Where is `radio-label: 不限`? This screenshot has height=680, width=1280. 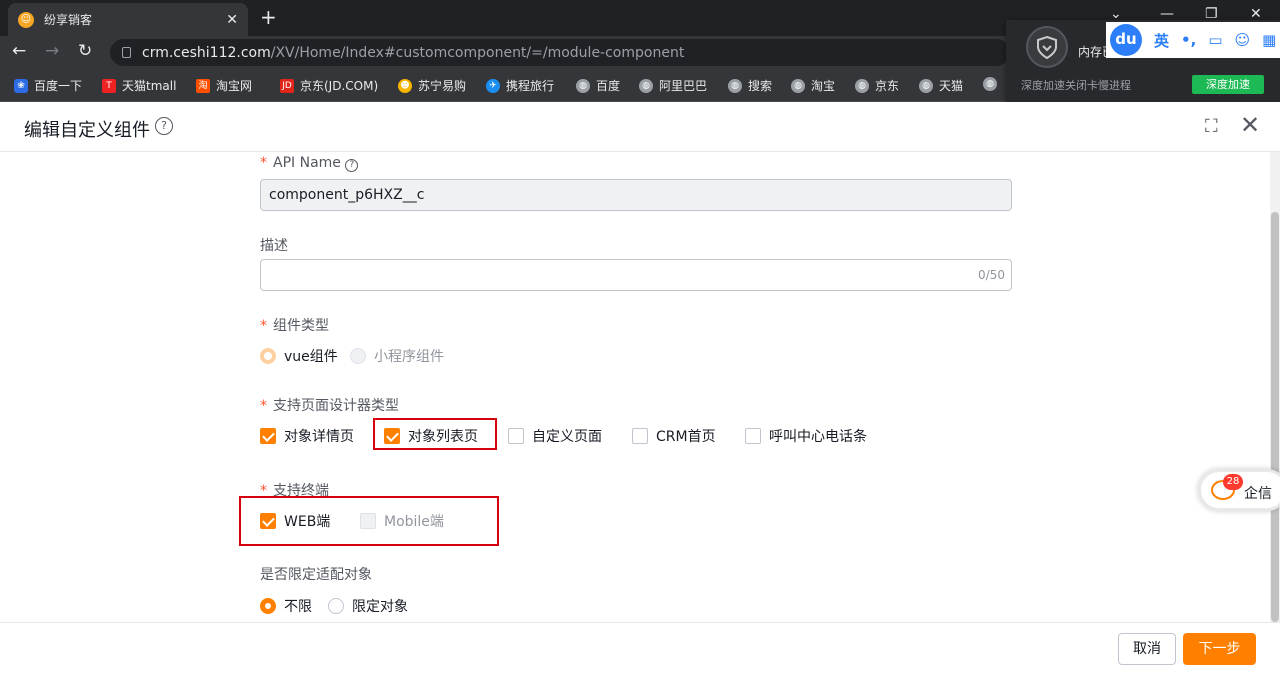
radio-label: 不限 is located at coordinates (298, 607).